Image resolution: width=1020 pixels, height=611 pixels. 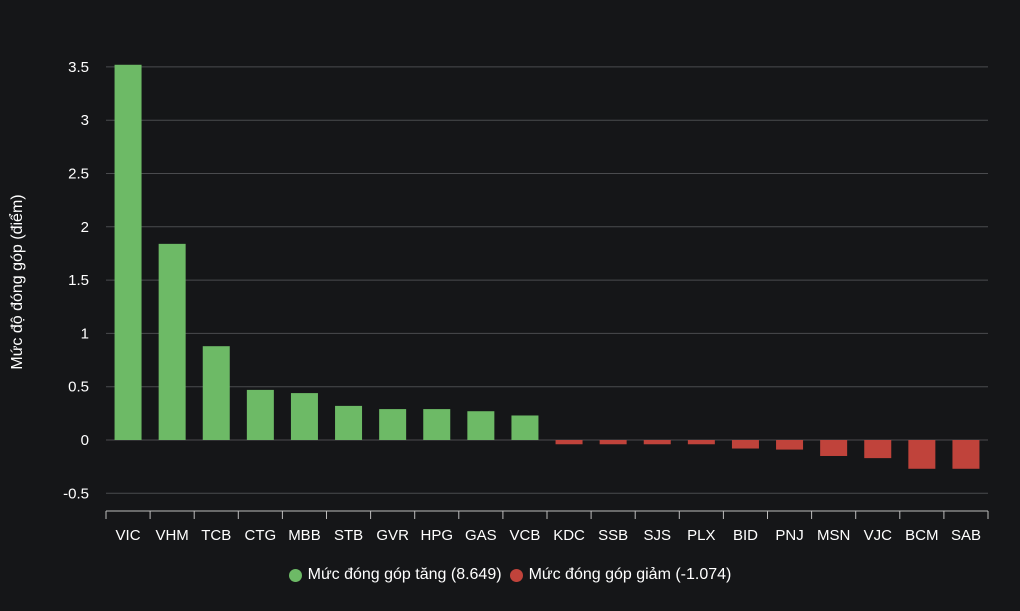 What do you see at coordinates (833, 535) in the screenshot?
I see `x-tick-label-msn: MSN` at bounding box center [833, 535].